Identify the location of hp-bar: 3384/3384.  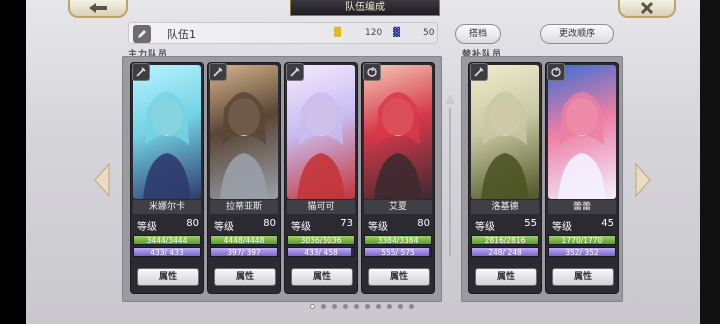
(398, 240).